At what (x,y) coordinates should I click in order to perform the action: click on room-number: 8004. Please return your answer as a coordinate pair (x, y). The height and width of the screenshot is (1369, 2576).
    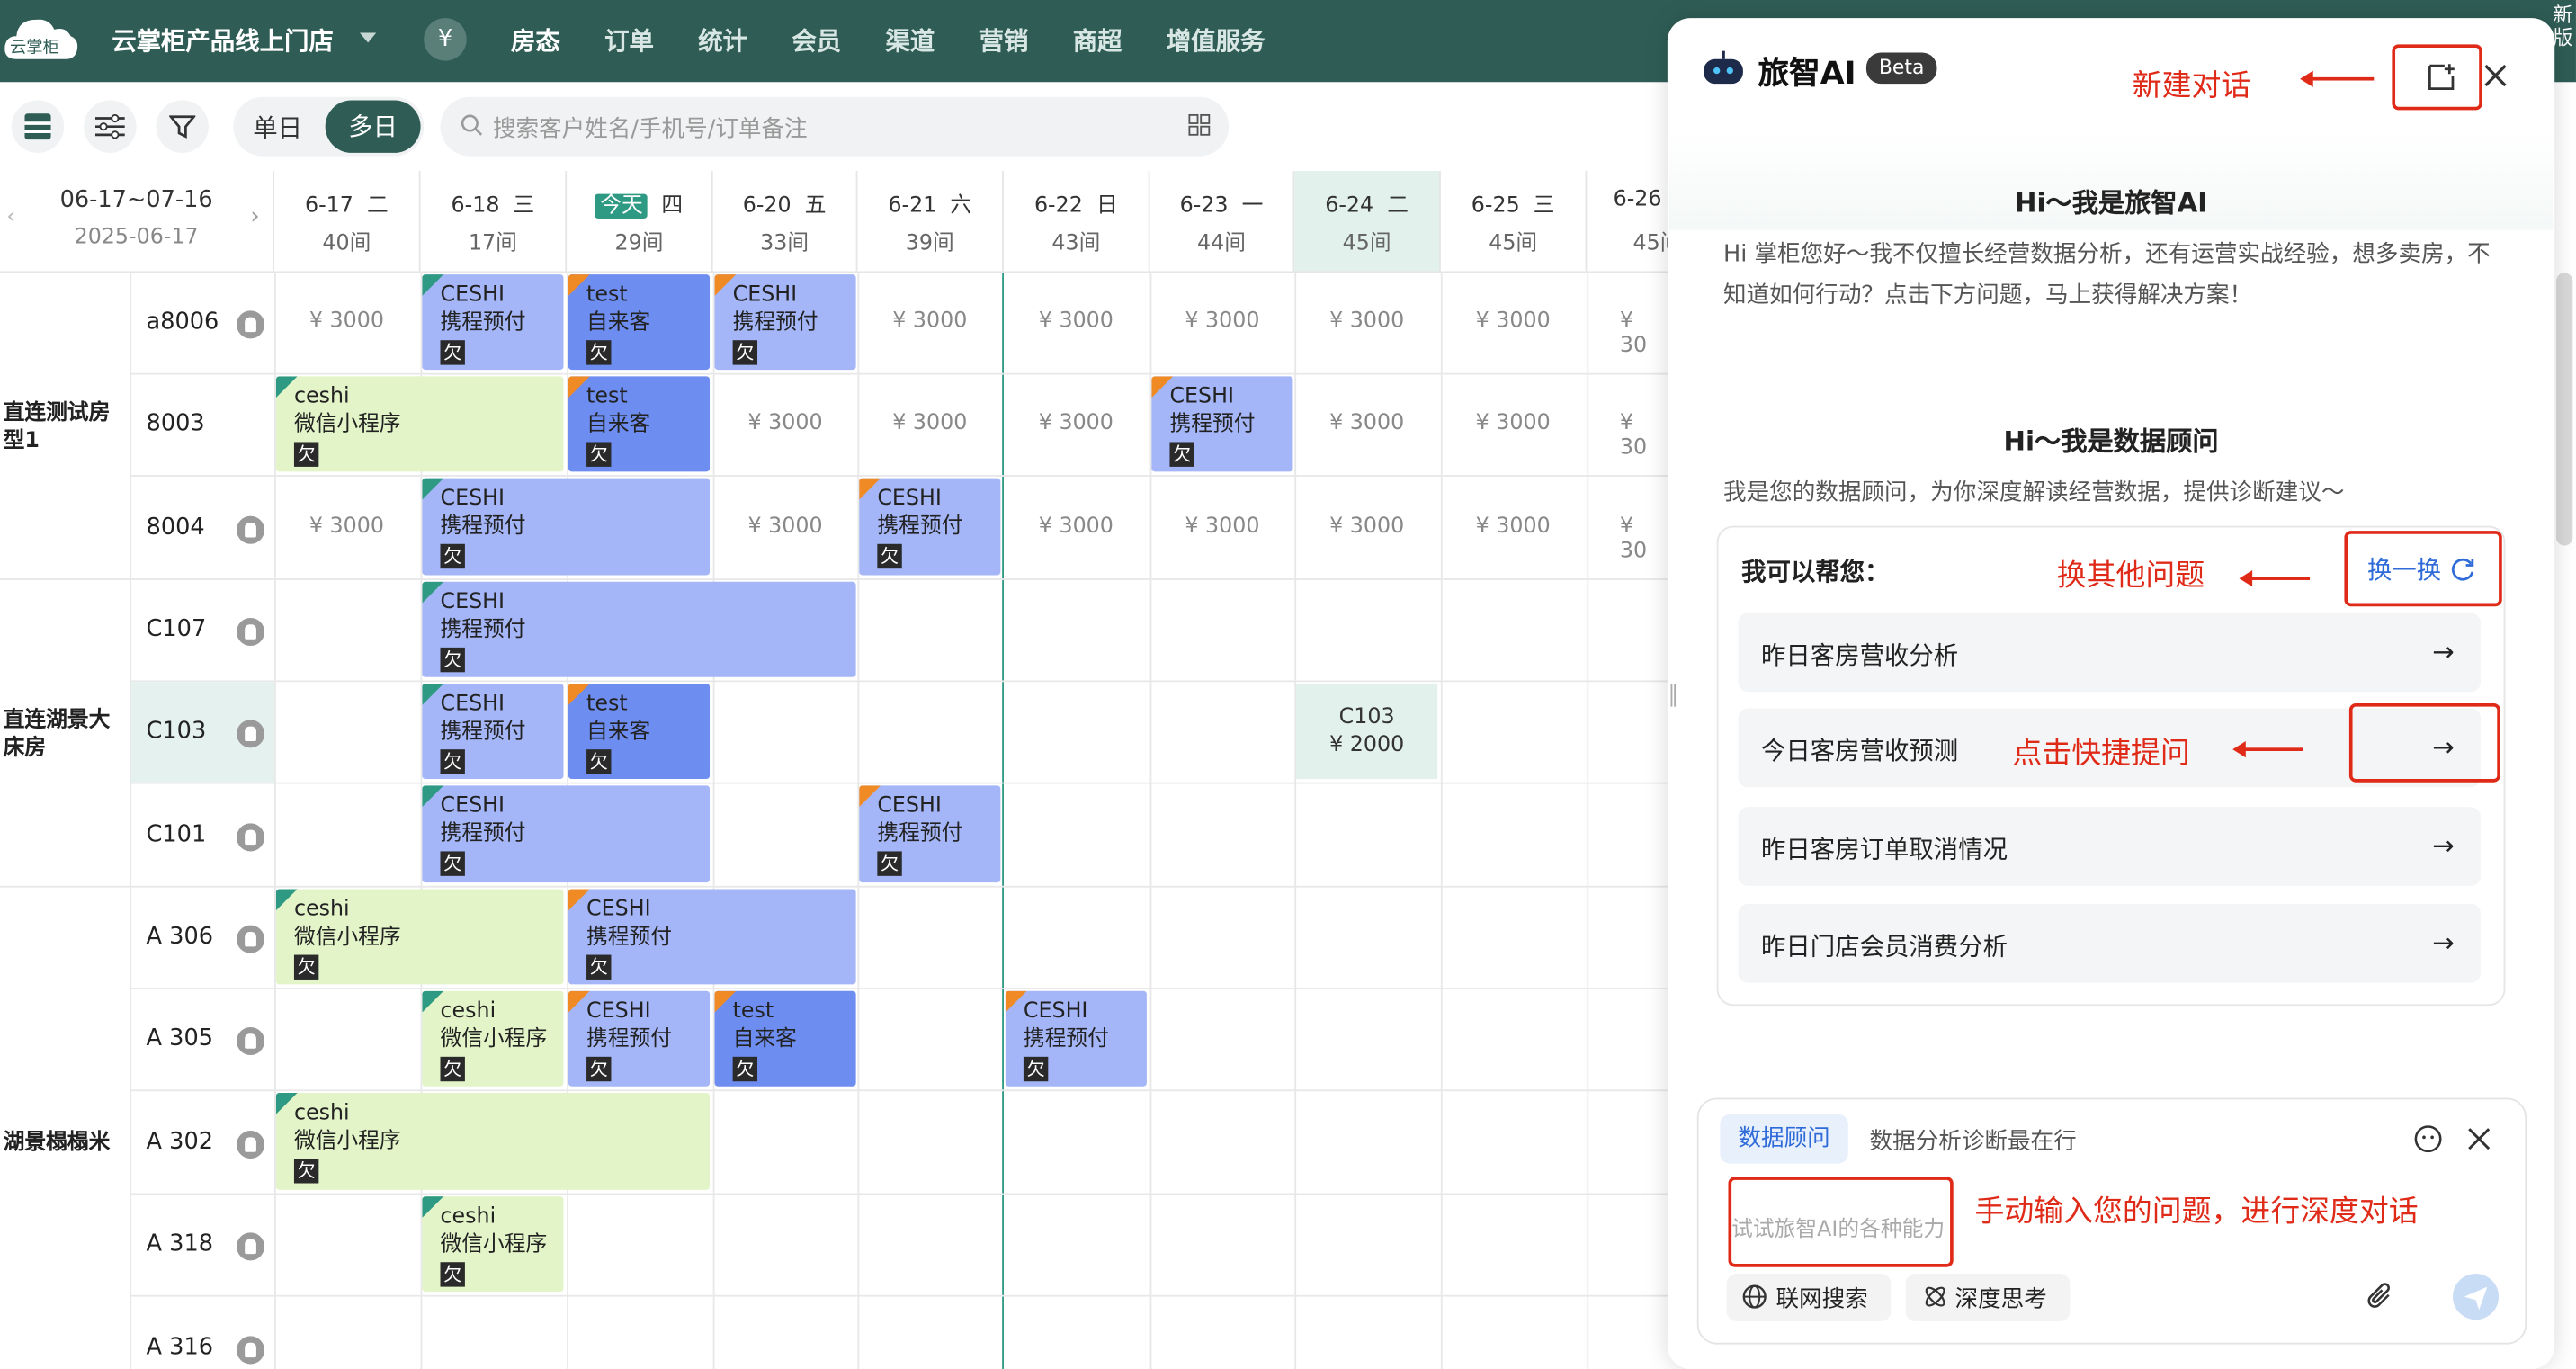
    Looking at the image, I should click on (176, 527).